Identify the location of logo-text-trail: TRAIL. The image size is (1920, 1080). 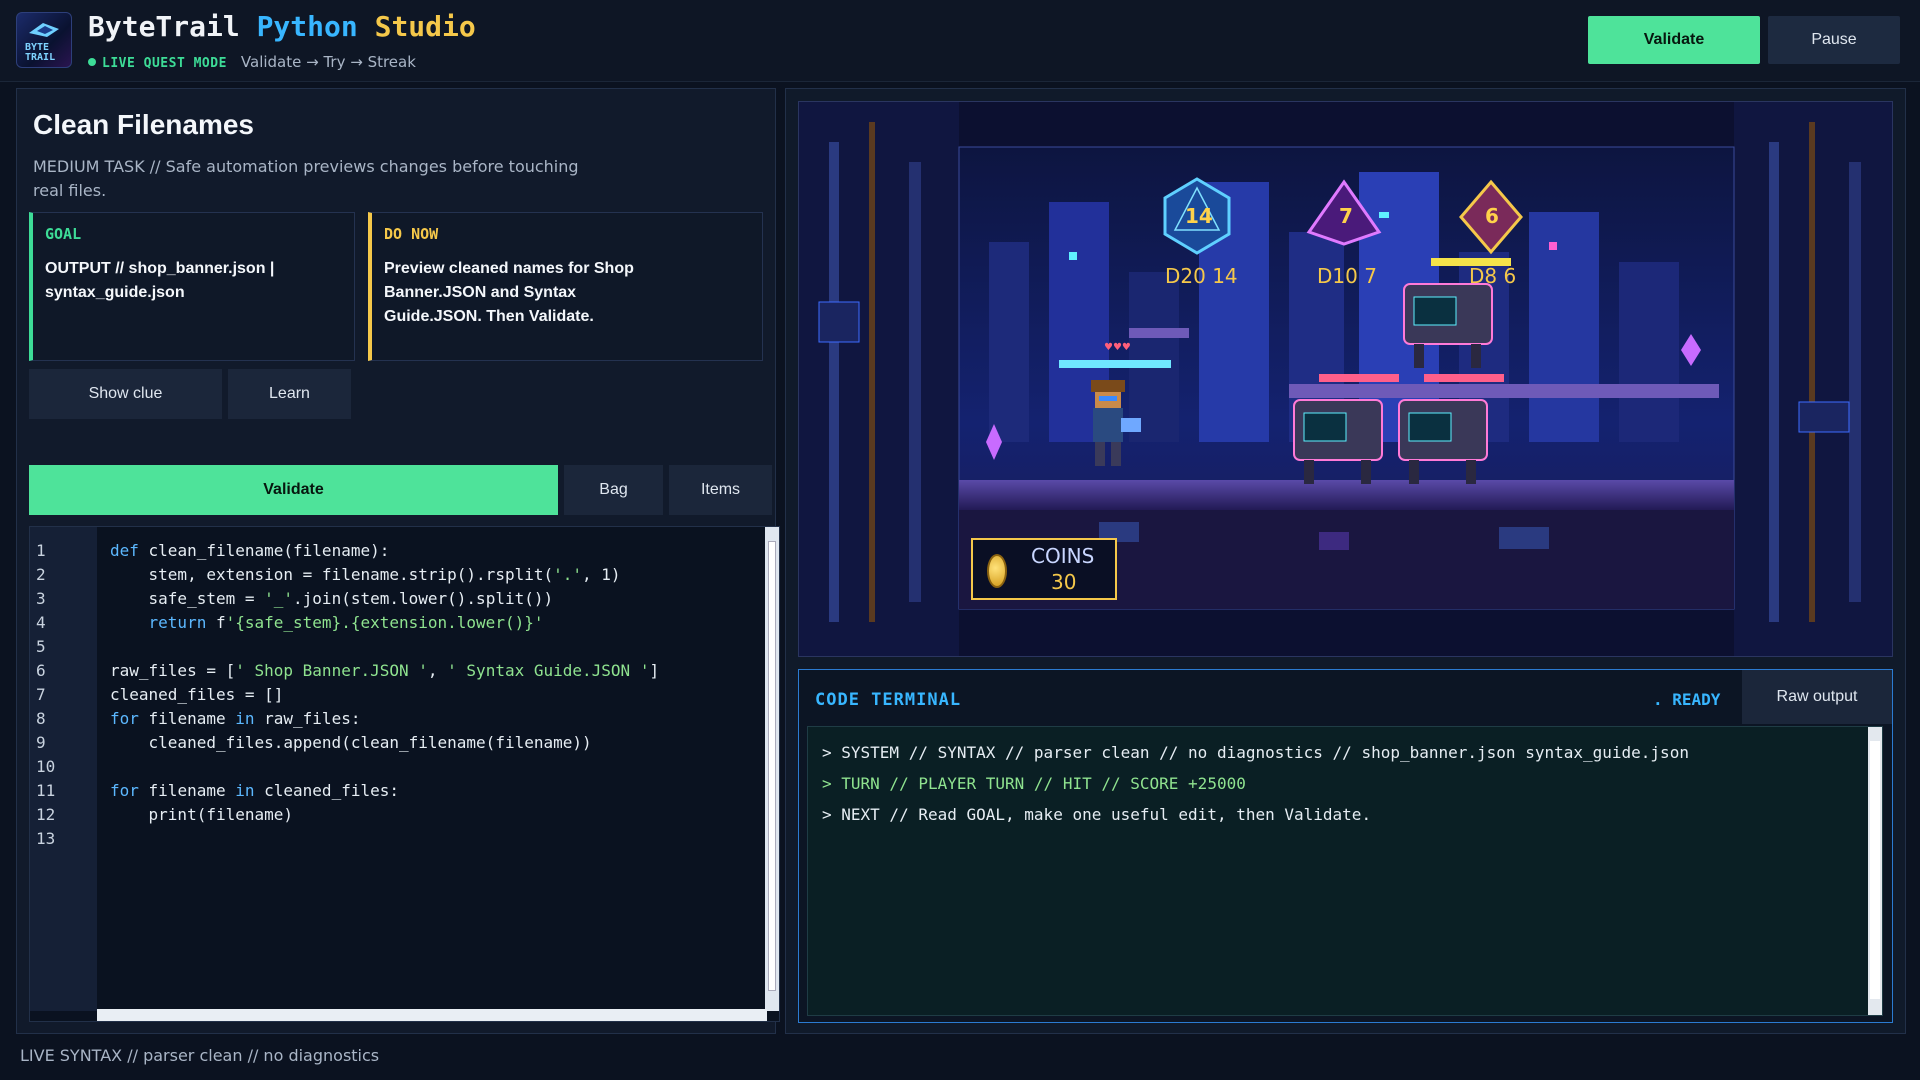
(40, 57).